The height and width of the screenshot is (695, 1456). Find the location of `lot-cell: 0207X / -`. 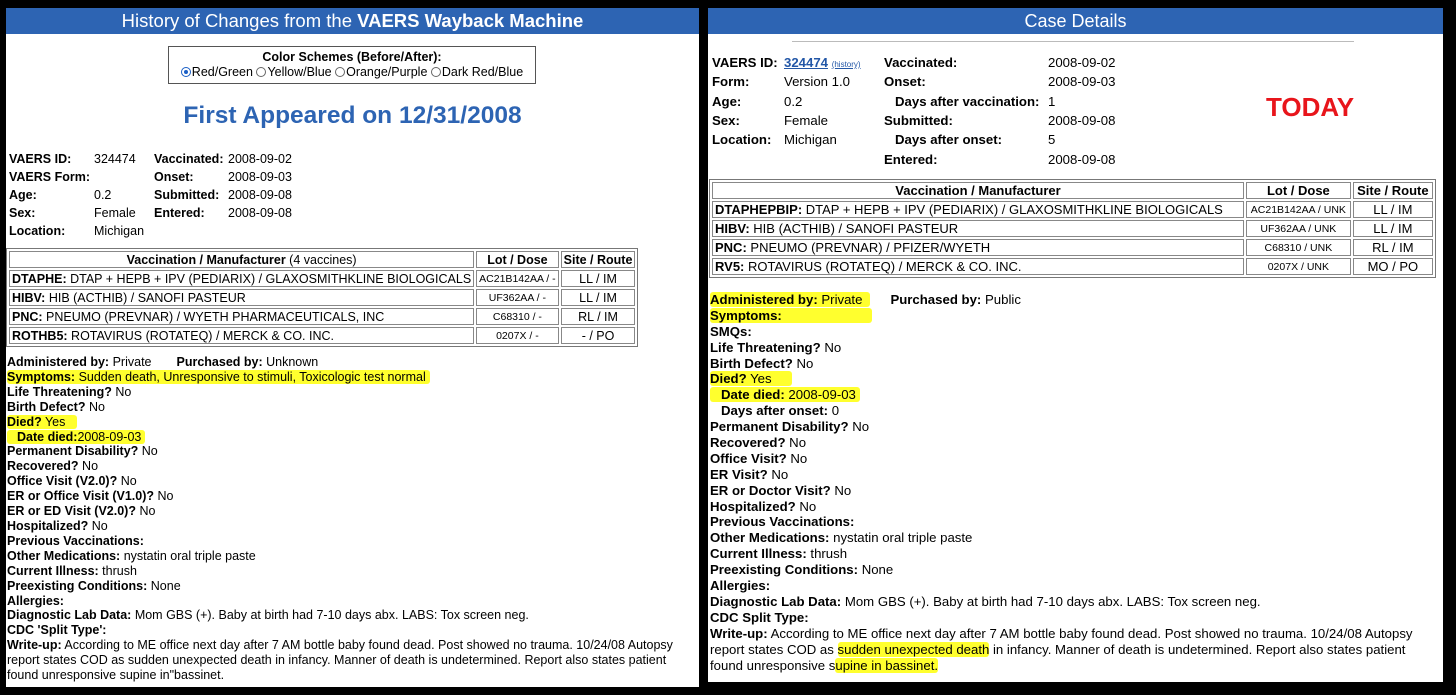

lot-cell: 0207X / - is located at coordinates (517, 335).